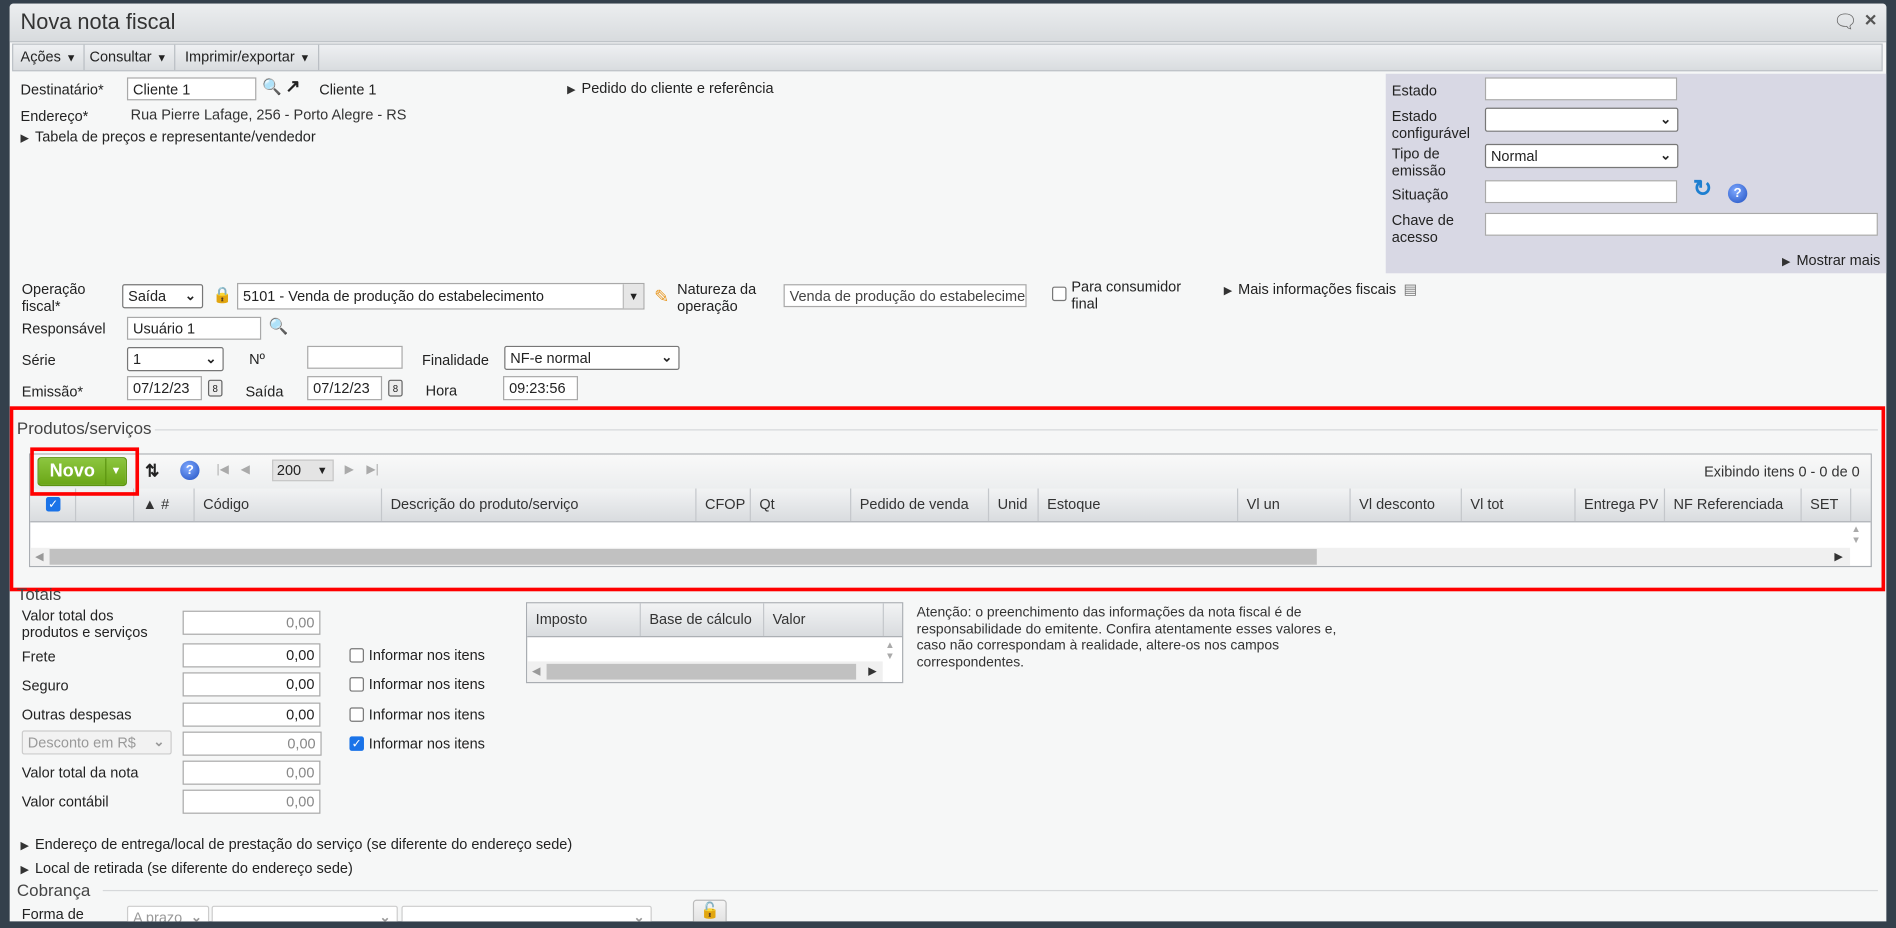 This screenshot has width=1896, height=928. Describe the element at coordinates (1871, 20) in the screenshot. I see `close-icon: ×` at that location.